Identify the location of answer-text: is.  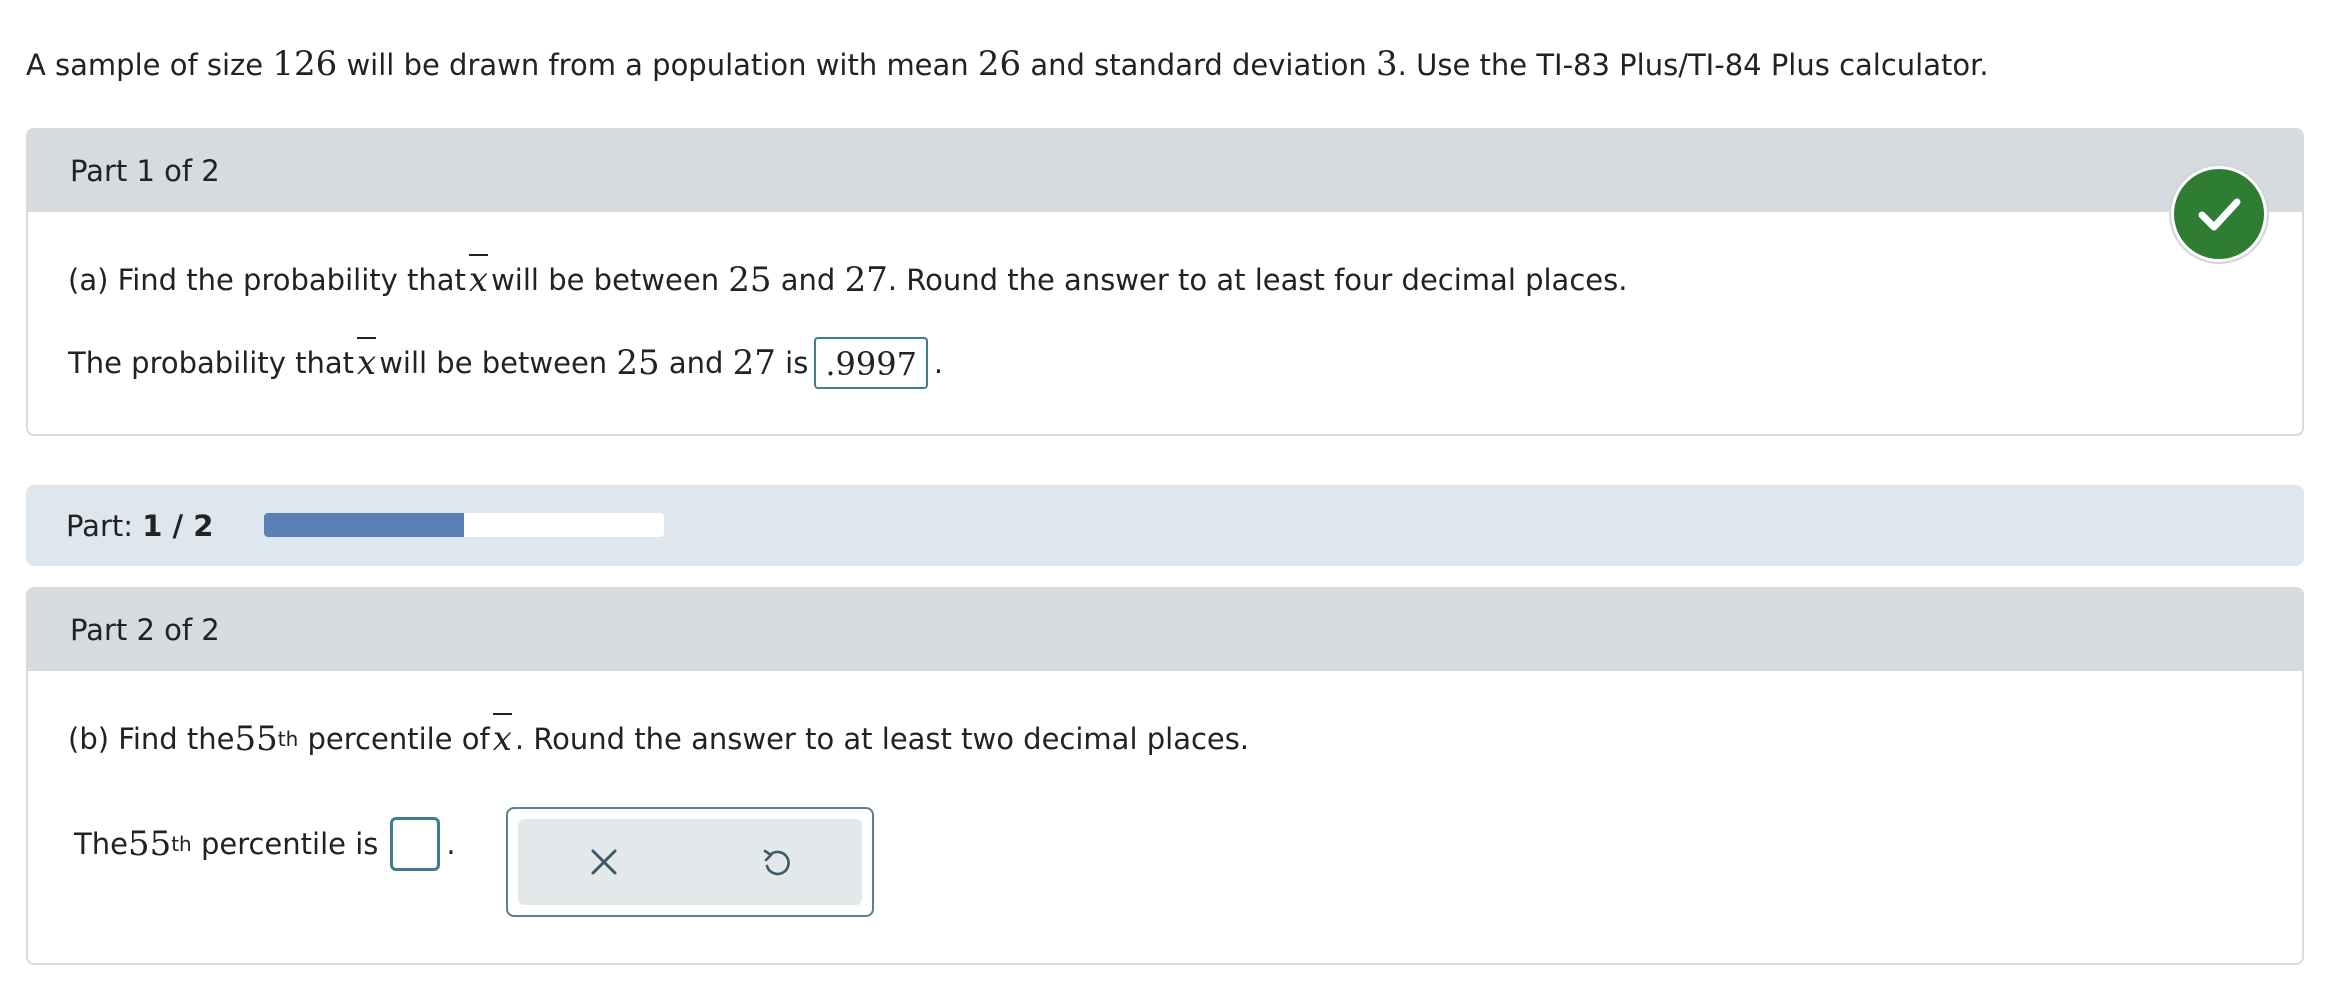
(797, 363).